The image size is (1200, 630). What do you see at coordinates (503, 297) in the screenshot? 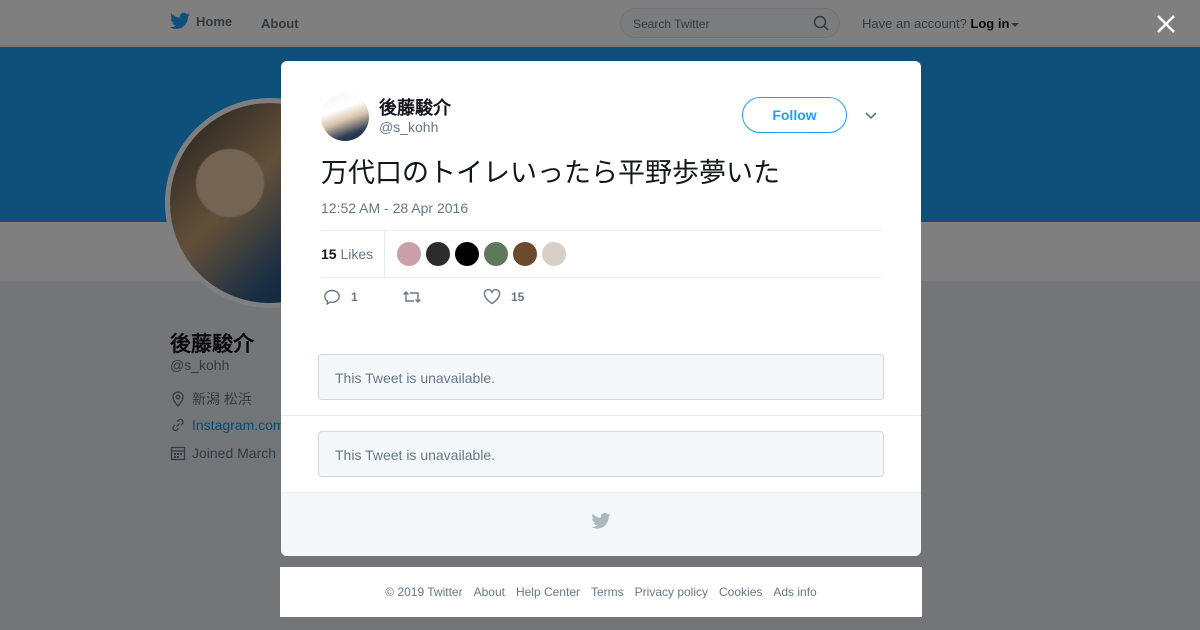
I see `like-button: 15` at bounding box center [503, 297].